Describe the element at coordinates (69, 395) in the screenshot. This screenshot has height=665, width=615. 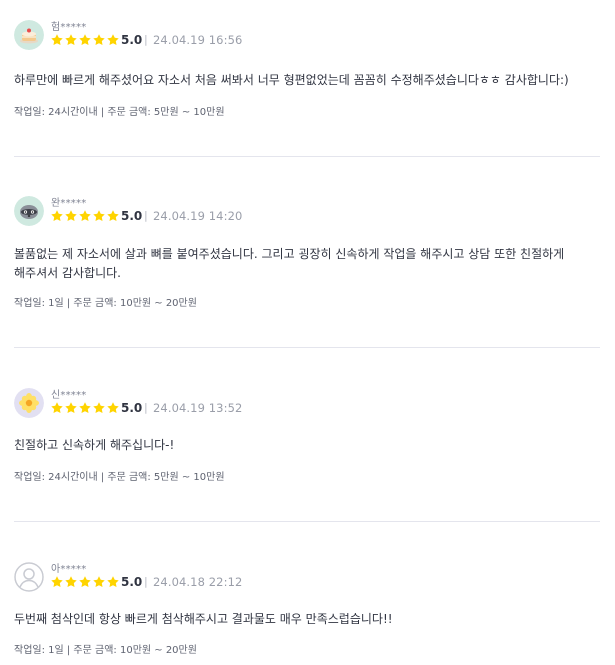
I see `reviewer-name: 신*****` at that location.